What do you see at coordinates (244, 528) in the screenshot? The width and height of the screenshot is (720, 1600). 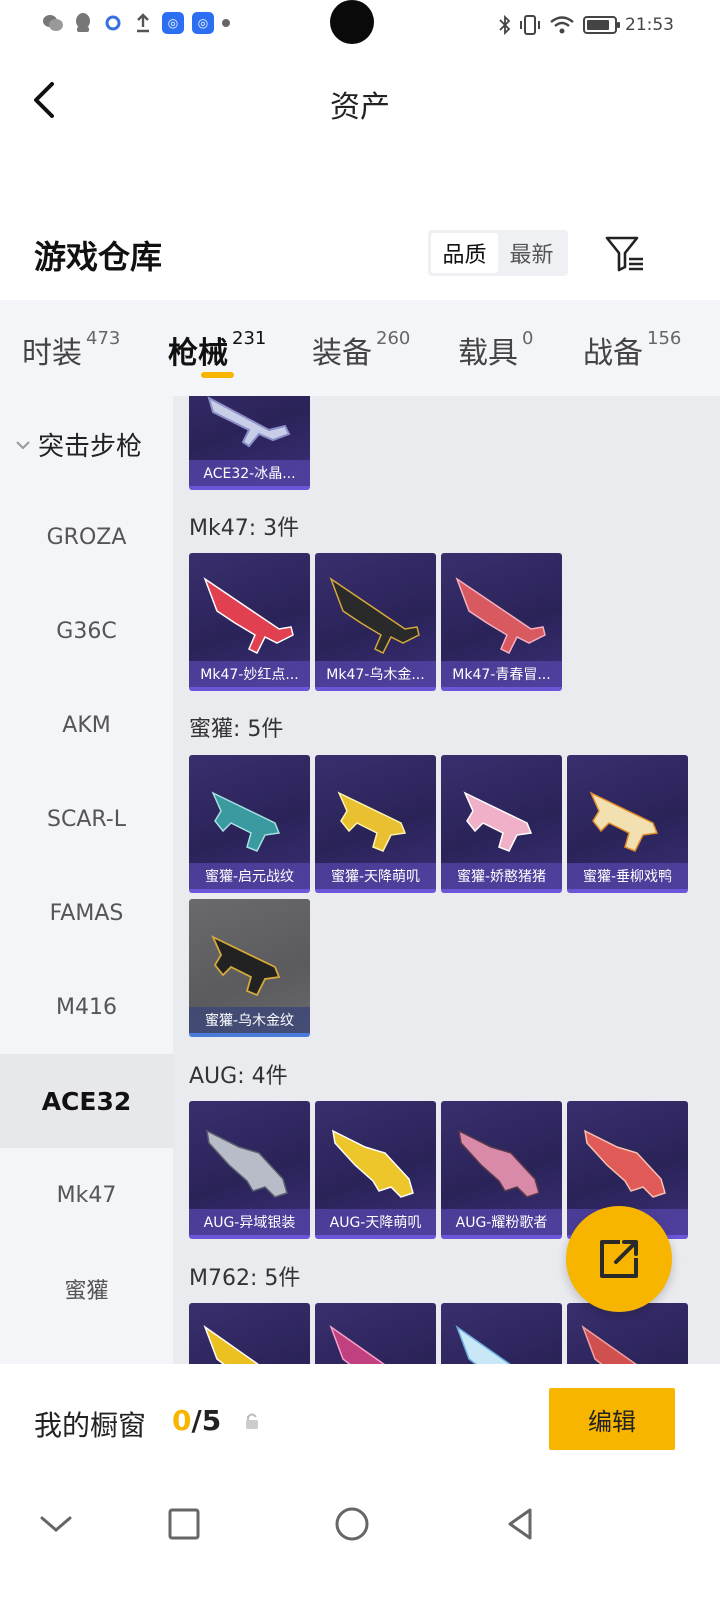 I see `group-label: Mk47: 3件` at bounding box center [244, 528].